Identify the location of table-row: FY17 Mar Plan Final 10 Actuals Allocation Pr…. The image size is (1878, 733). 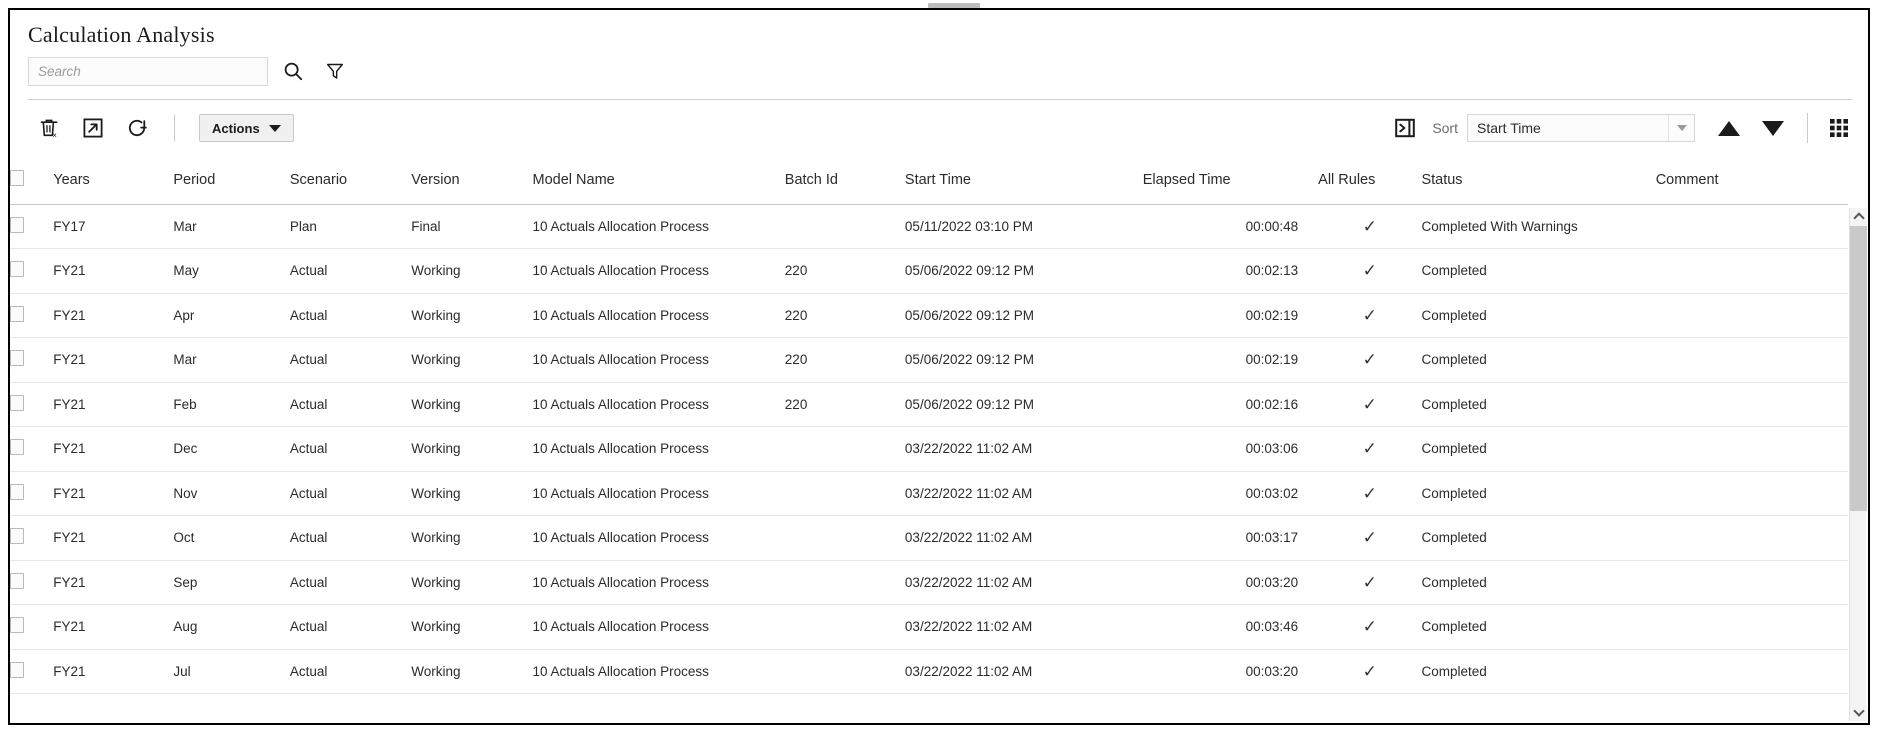
(929, 226).